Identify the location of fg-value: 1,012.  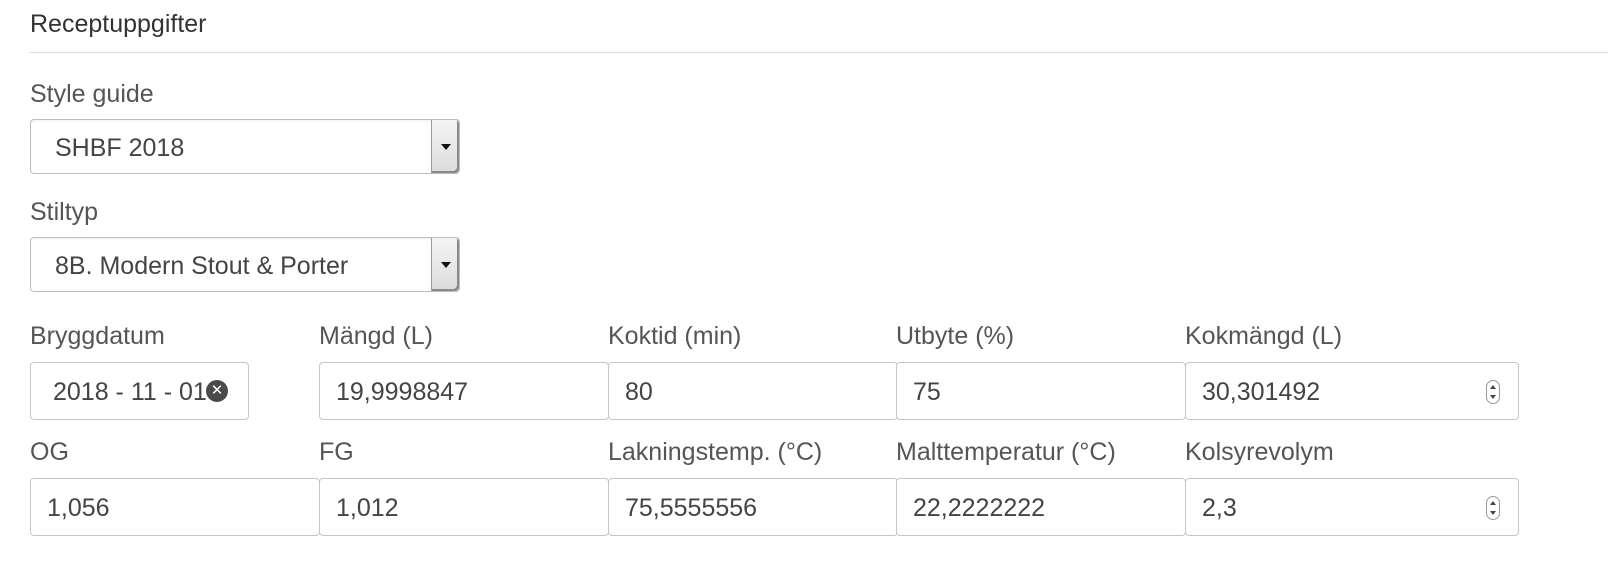
(367, 508).